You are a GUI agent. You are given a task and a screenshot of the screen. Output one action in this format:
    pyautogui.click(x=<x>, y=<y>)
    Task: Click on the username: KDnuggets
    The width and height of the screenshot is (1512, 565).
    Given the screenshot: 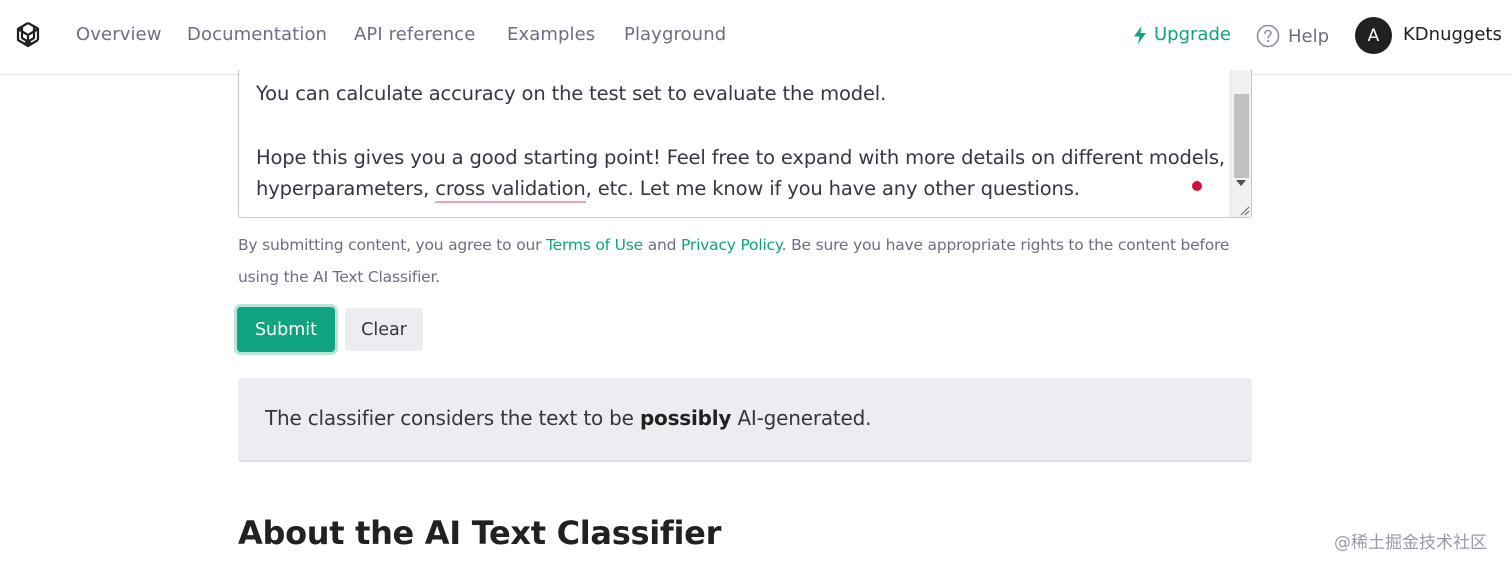 What is the action you would take?
    pyautogui.click(x=1452, y=34)
    